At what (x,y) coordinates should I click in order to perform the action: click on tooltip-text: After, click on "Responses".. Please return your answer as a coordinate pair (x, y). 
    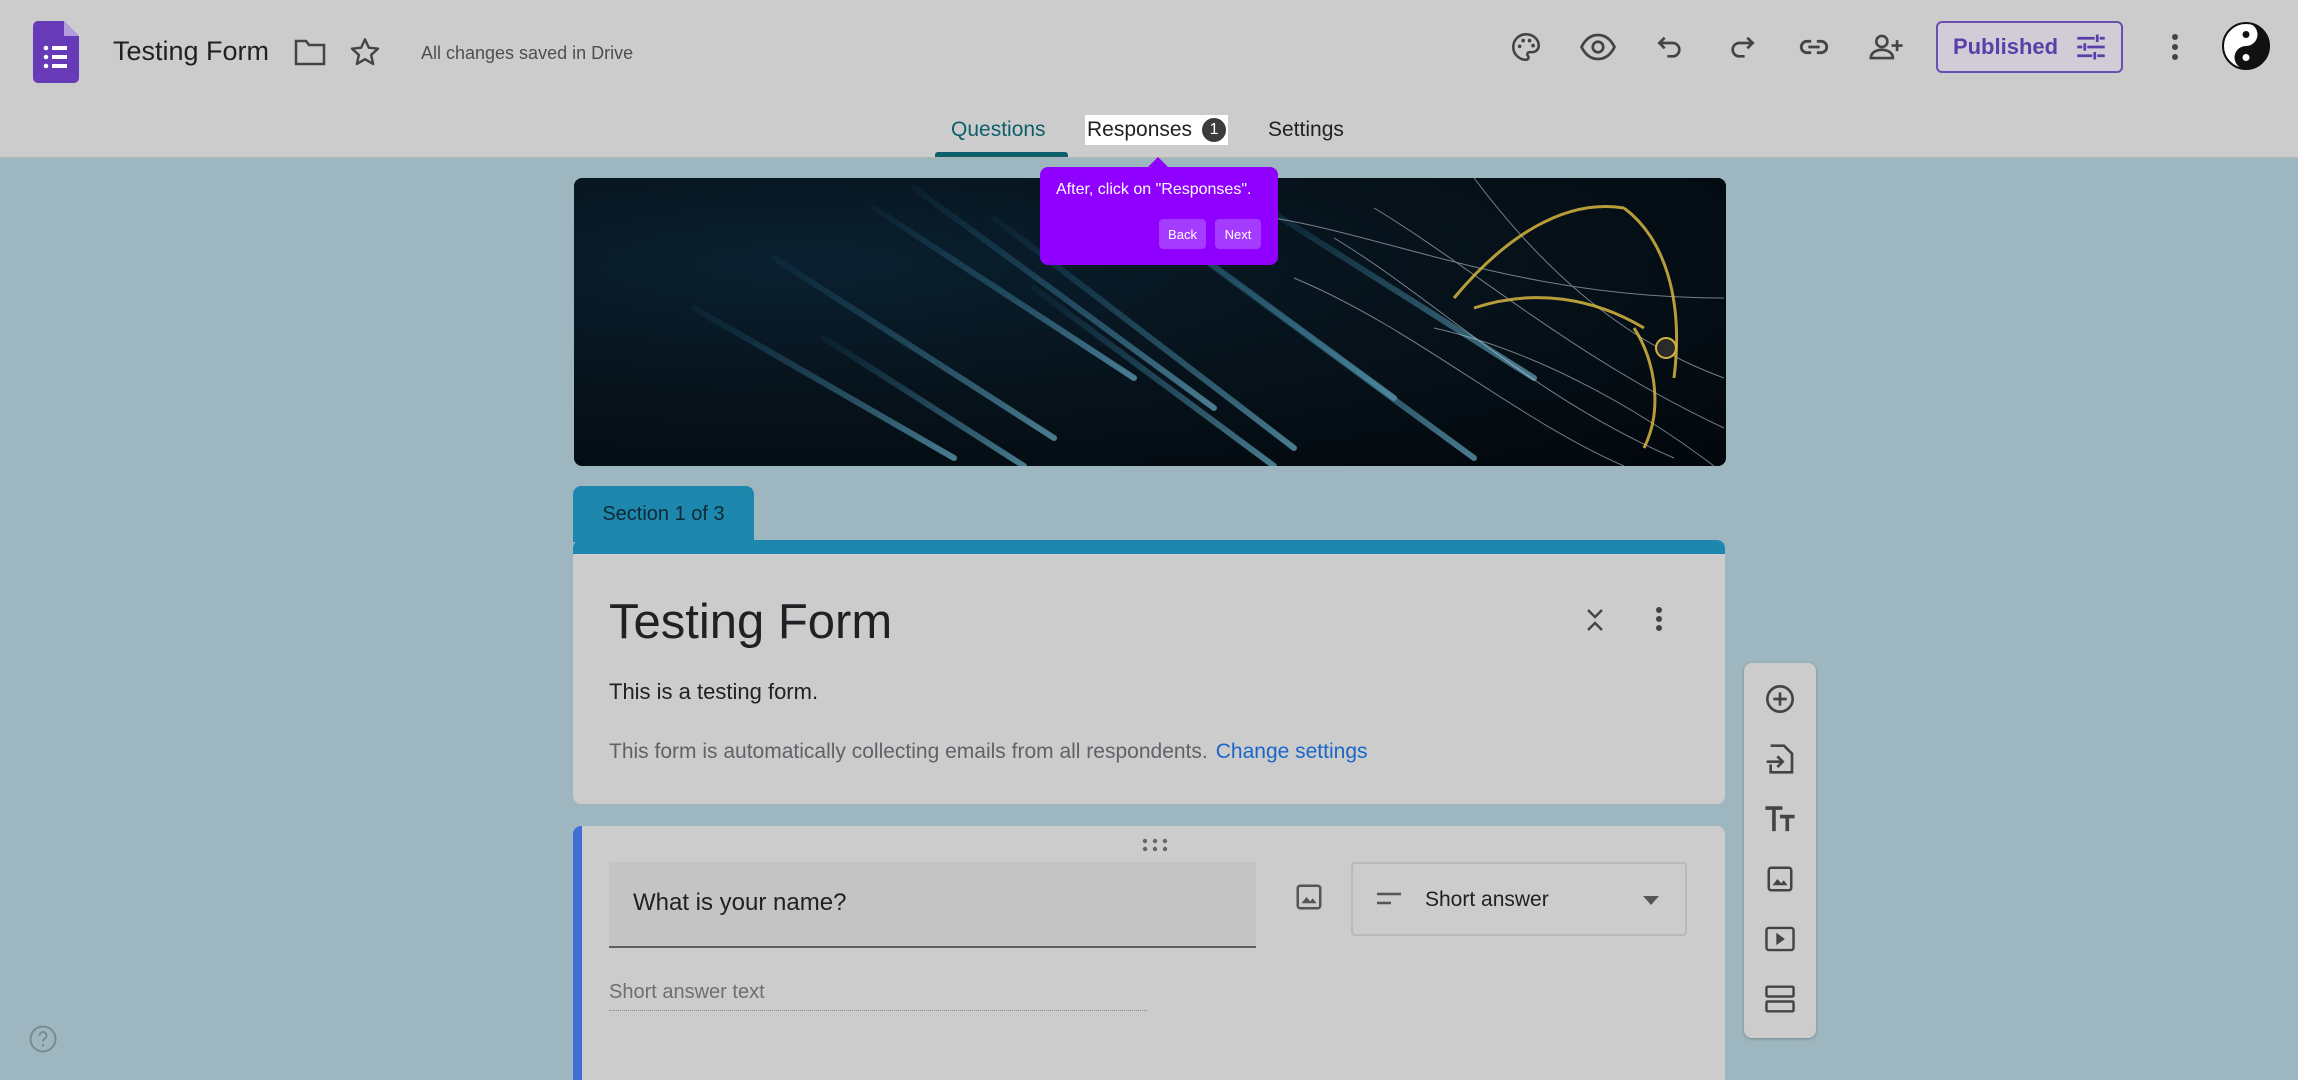
    Looking at the image, I should click on (1154, 189).